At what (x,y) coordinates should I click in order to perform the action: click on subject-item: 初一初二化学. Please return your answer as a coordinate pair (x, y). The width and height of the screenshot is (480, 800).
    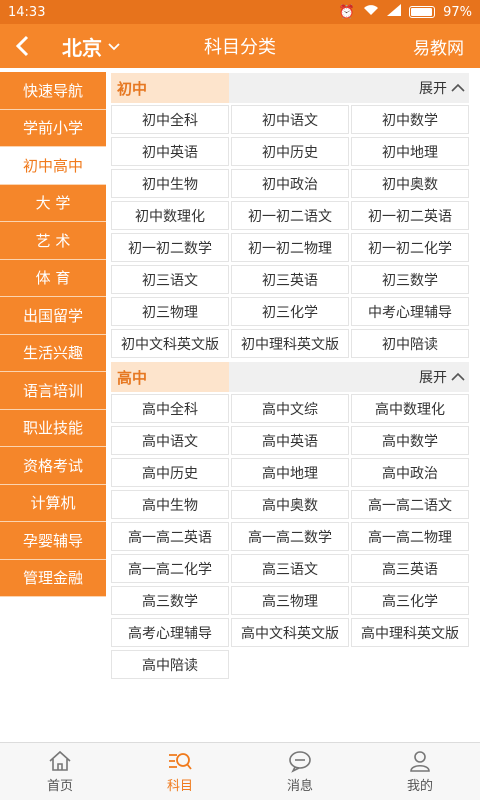
    Looking at the image, I should click on (410, 247).